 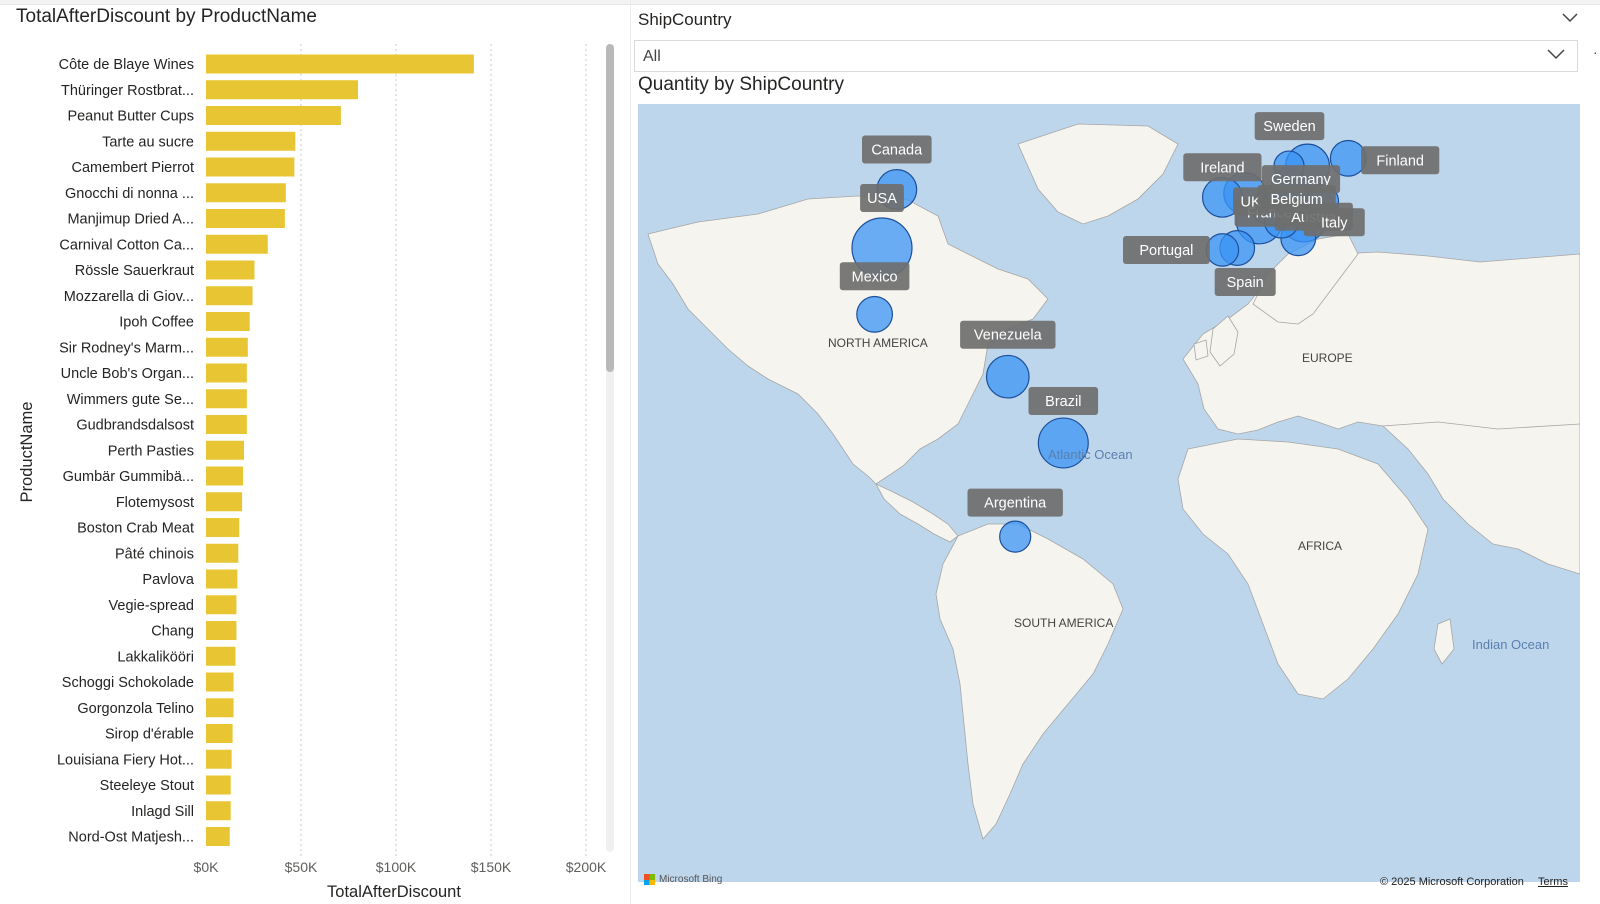 I want to click on category-label: Peanut Butter Cups, so click(x=130, y=117).